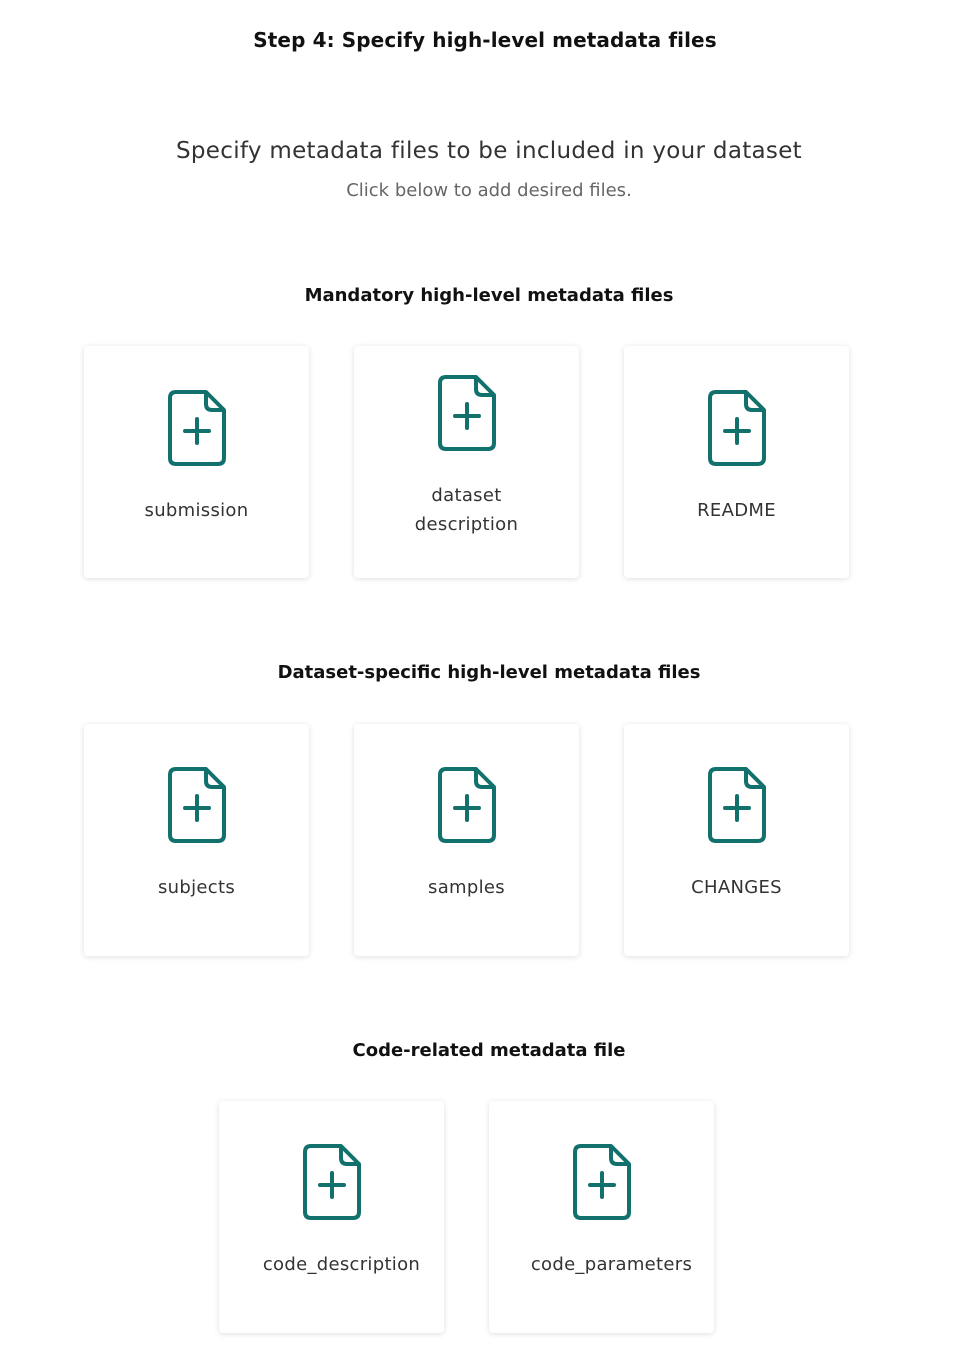  I want to click on card-label-code-parameters: code_parameters, so click(611, 1264).